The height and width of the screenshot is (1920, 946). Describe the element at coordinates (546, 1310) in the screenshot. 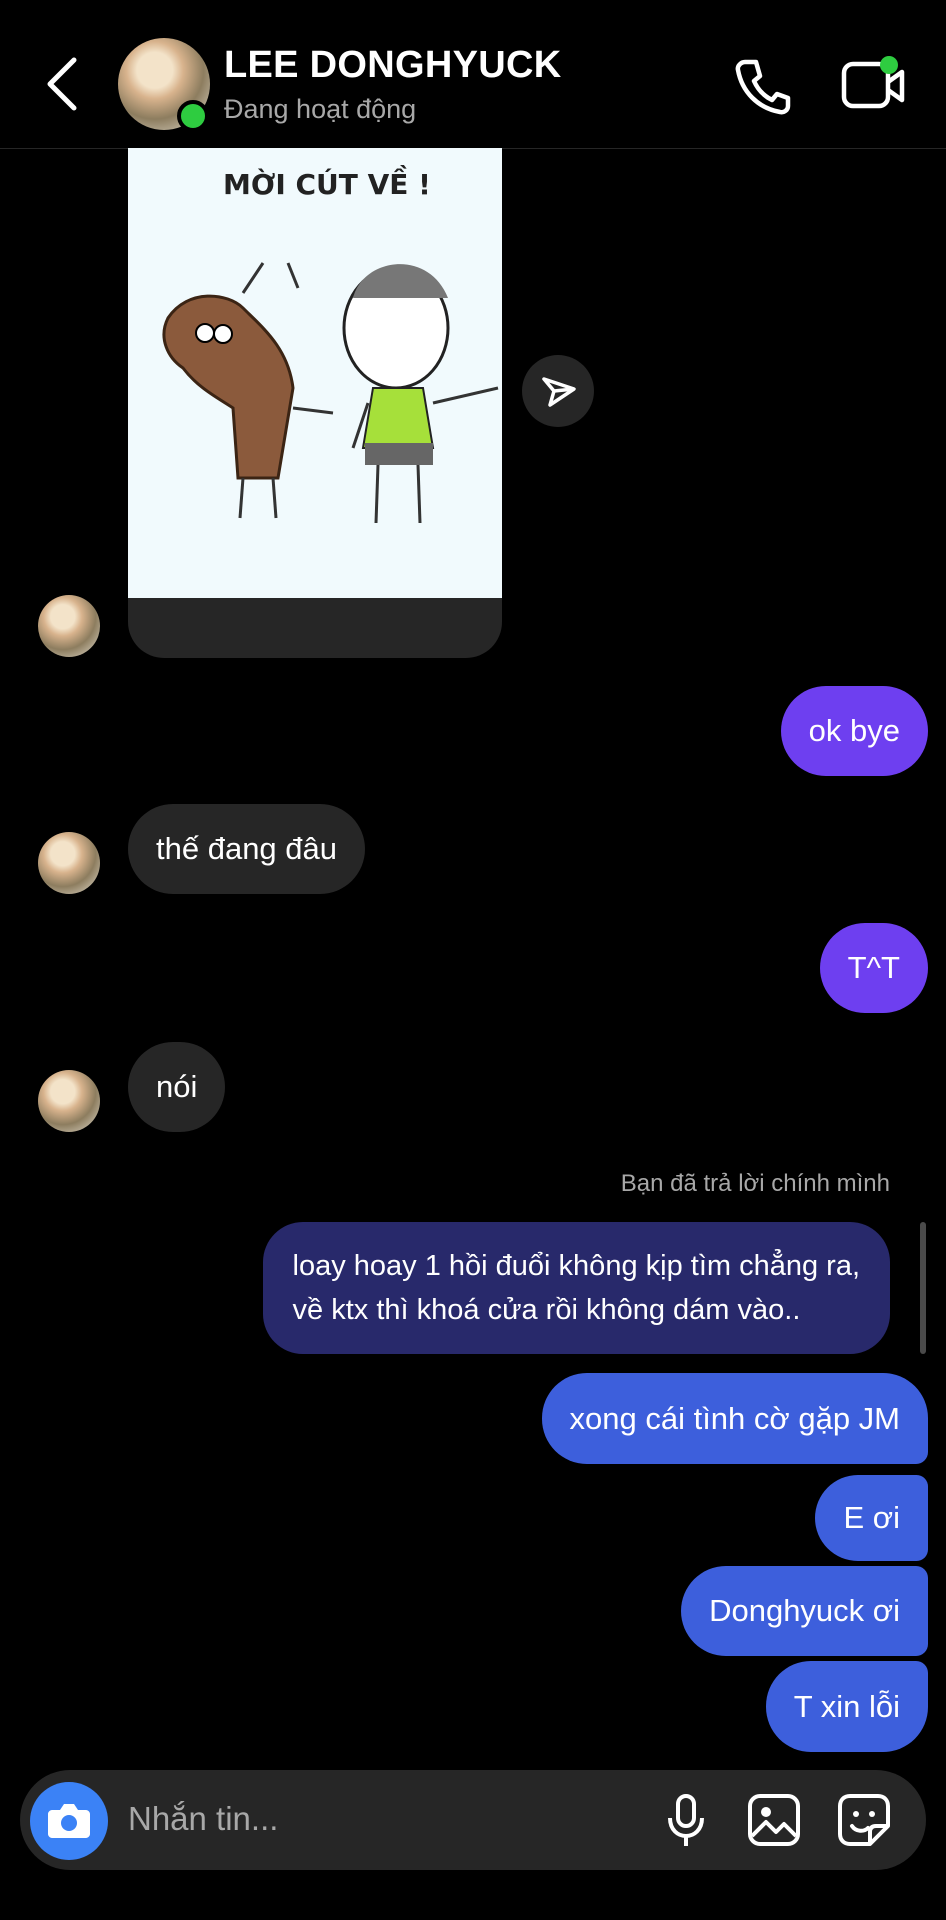

I see `quoted-line: về ktx thì khoá cửa rồi không dám vào..` at that location.